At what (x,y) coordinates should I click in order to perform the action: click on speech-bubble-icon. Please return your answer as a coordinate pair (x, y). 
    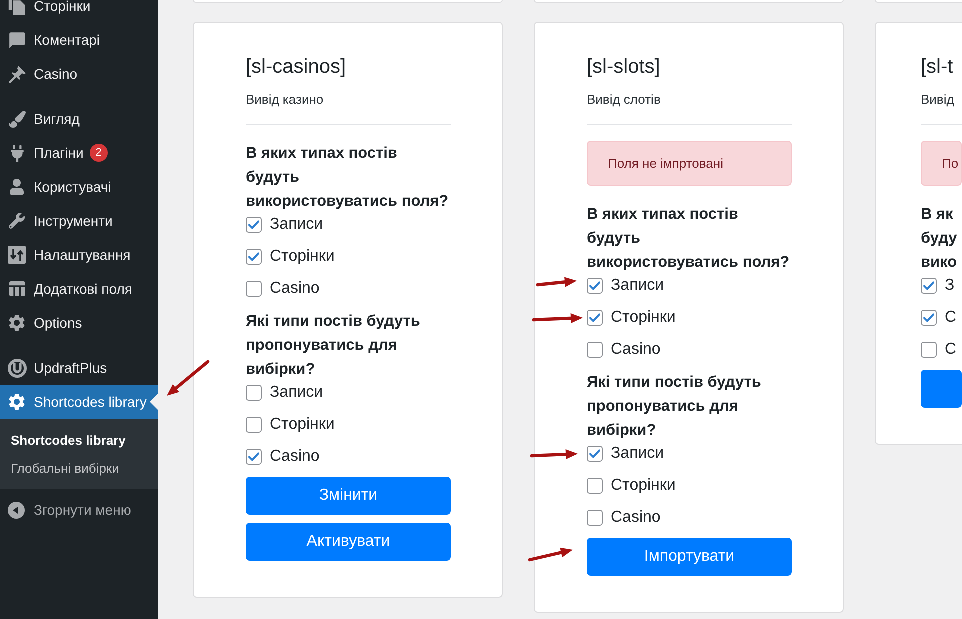
    Looking at the image, I should click on (17, 40).